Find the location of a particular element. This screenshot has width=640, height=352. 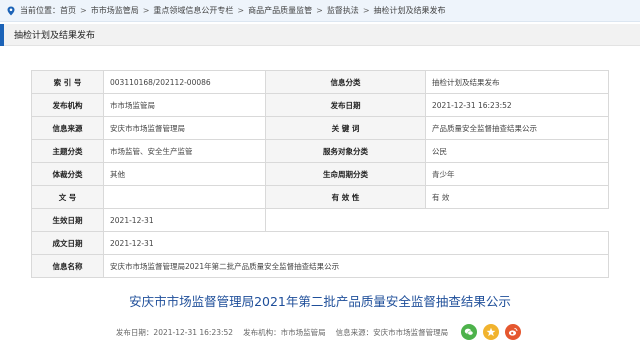

pubdate-label: 发布日期 is located at coordinates (345, 105).